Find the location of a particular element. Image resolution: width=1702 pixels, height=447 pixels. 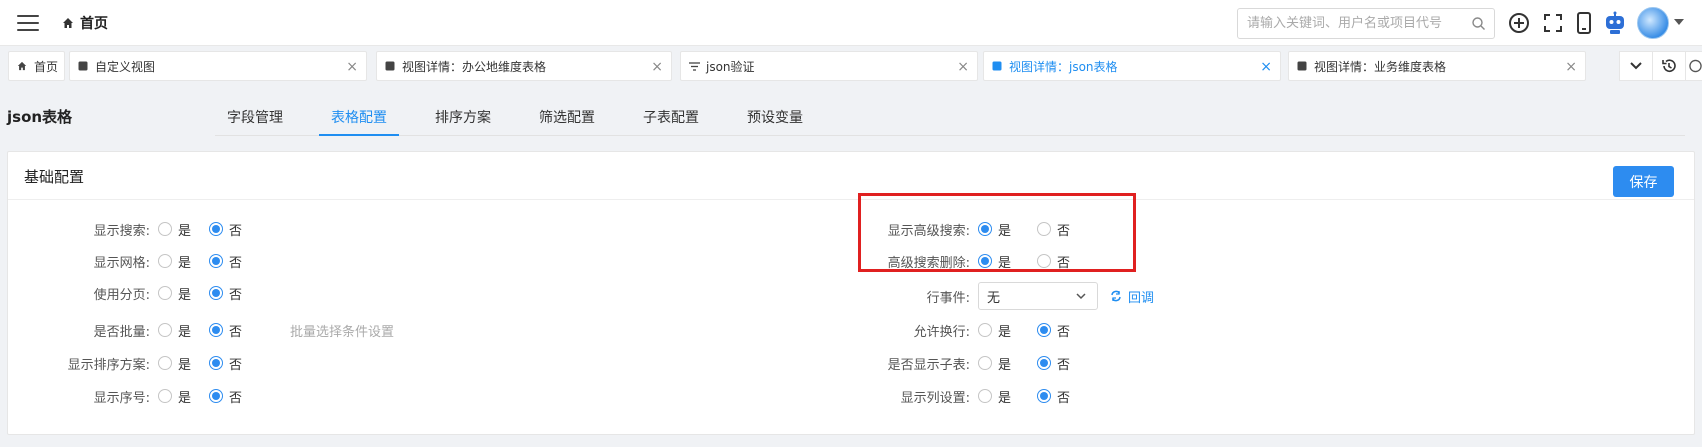

batch-row: 是否批量: 是 否 批量选择条件设置 is located at coordinates (217, 330).